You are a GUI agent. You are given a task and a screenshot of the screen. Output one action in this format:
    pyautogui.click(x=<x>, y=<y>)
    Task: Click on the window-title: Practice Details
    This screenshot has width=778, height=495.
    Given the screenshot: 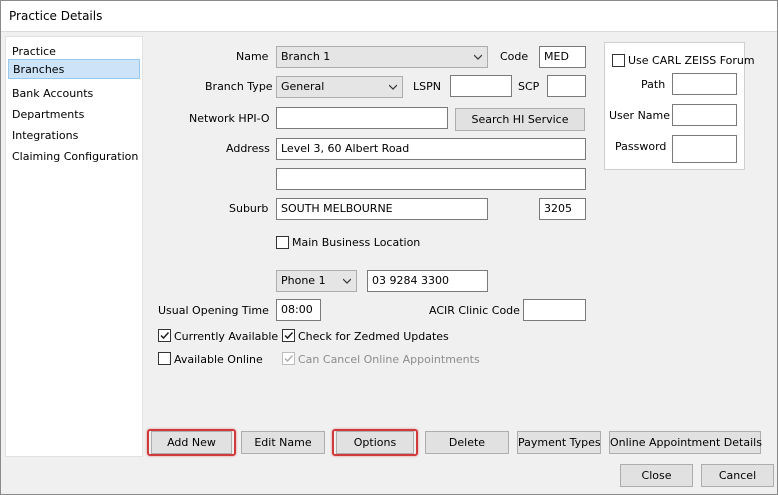 What is the action you would take?
    pyautogui.click(x=56, y=16)
    